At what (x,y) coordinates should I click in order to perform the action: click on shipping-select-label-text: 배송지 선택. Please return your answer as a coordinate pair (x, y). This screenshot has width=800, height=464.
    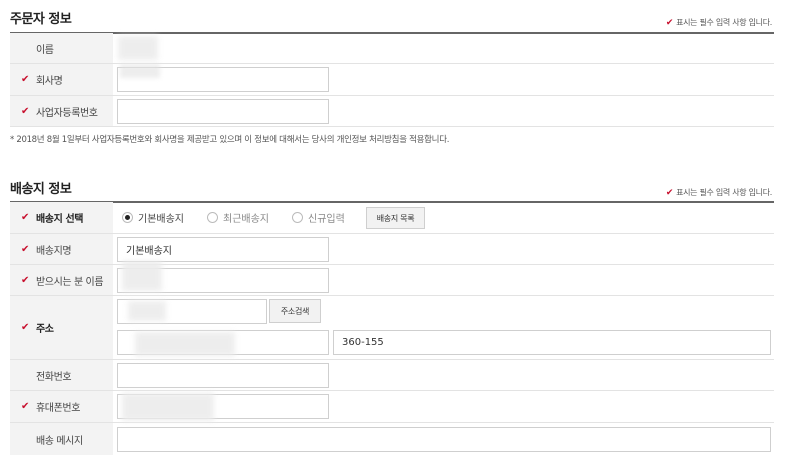
    Looking at the image, I should click on (60, 219).